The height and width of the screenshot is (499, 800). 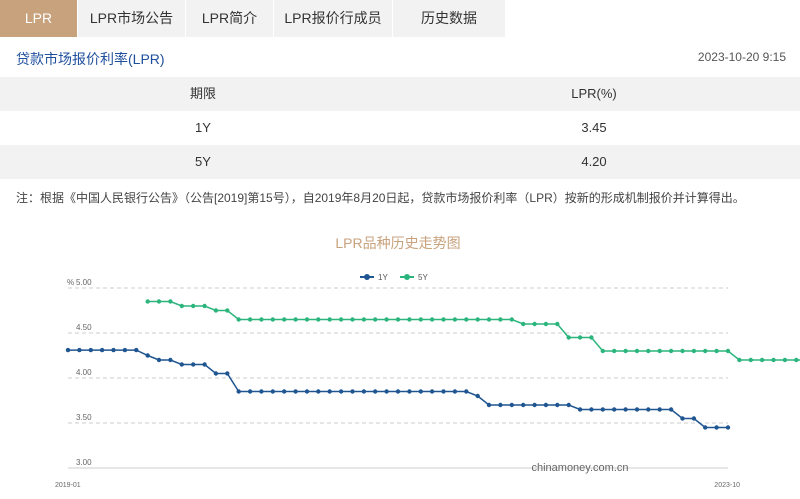 What do you see at coordinates (394, 277) in the screenshot?
I see `chart-legend: 1Y 5Y` at bounding box center [394, 277].